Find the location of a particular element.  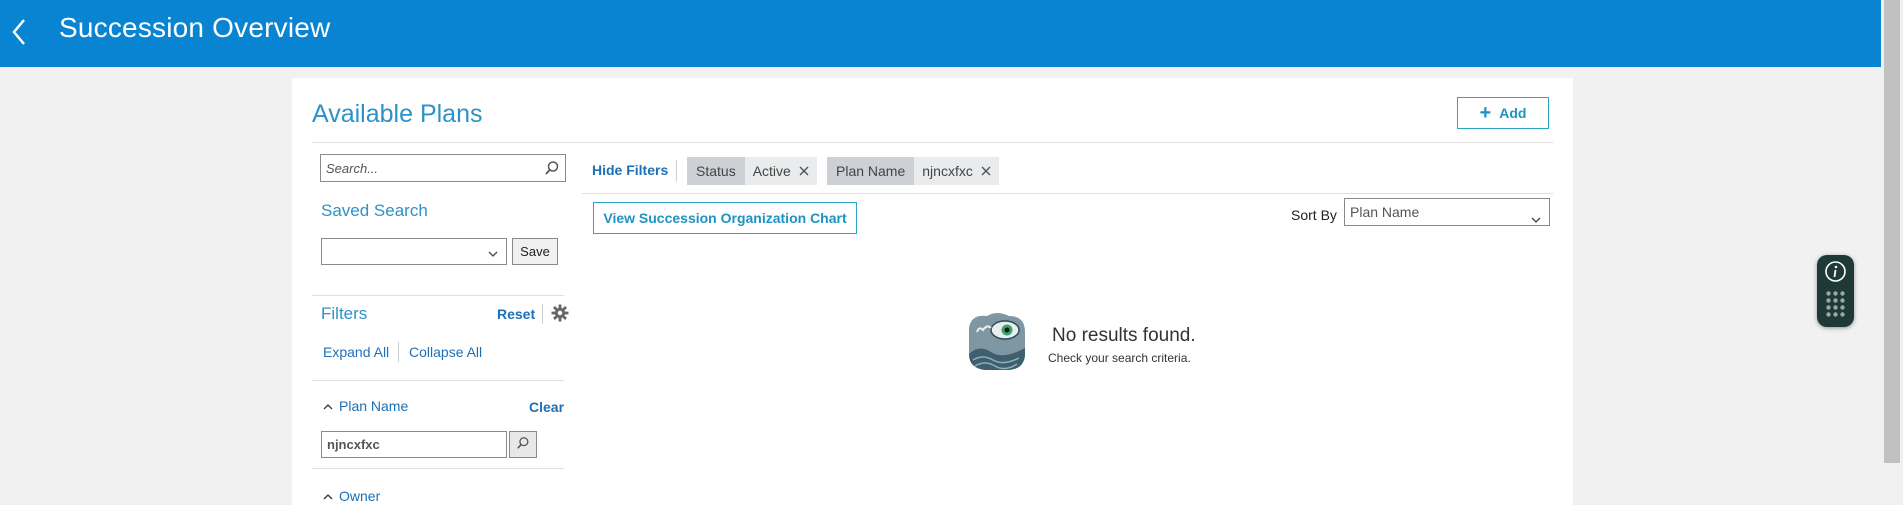

chip-value: Active is located at coordinates (767, 171).